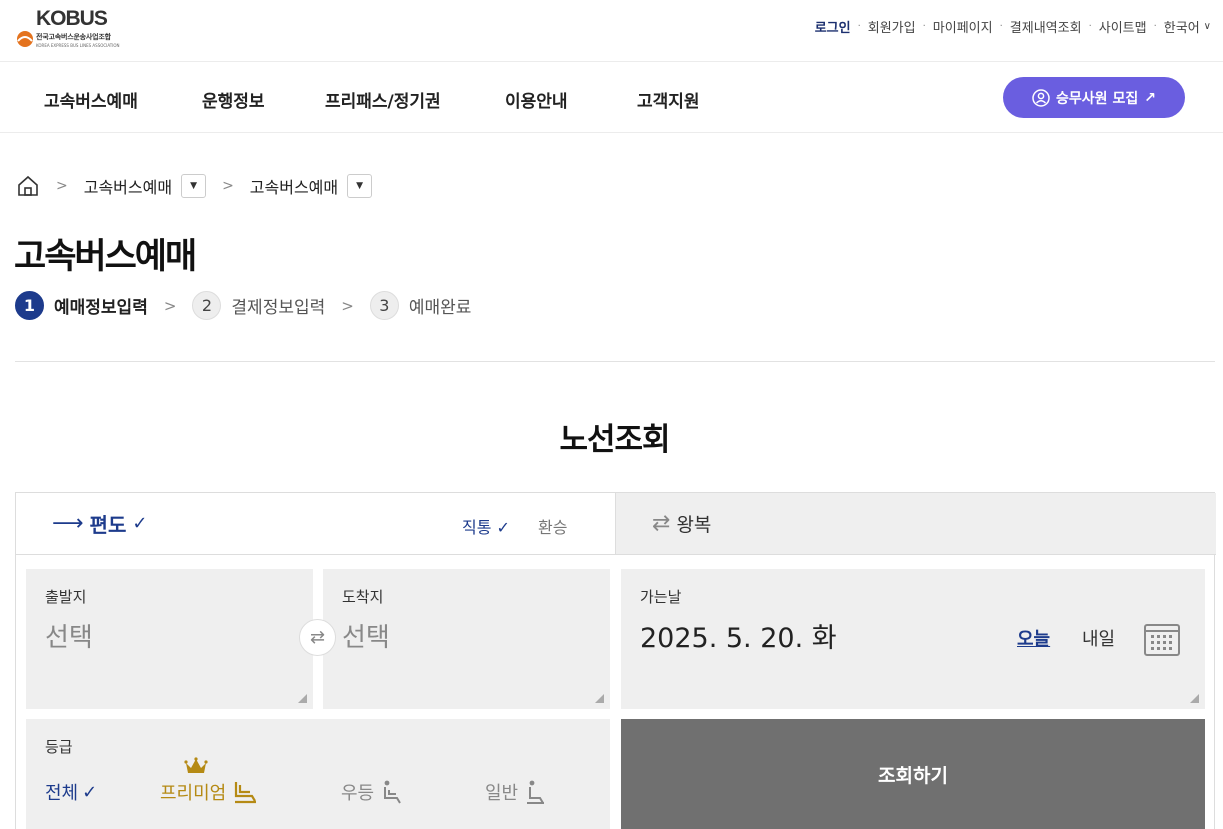  I want to click on home-icon, so click(28, 186).